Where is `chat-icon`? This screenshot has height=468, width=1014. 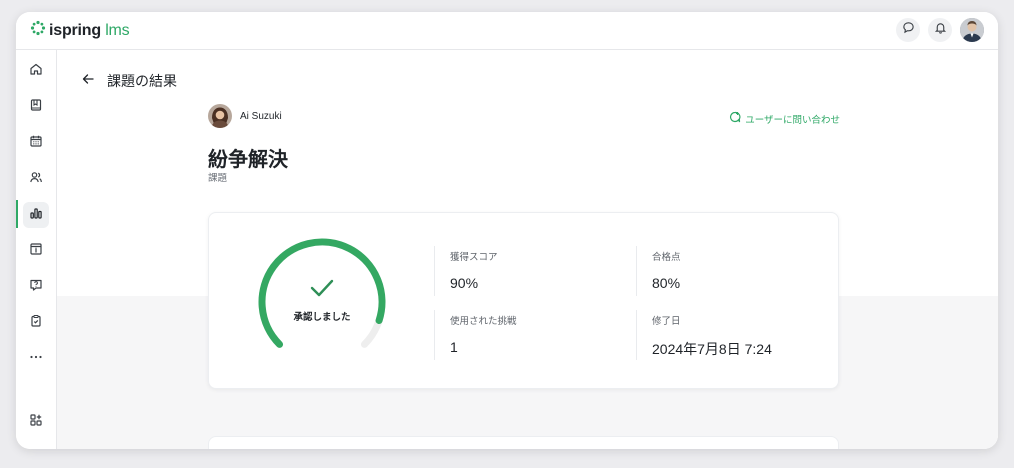
chat-icon is located at coordinates (908, 30).